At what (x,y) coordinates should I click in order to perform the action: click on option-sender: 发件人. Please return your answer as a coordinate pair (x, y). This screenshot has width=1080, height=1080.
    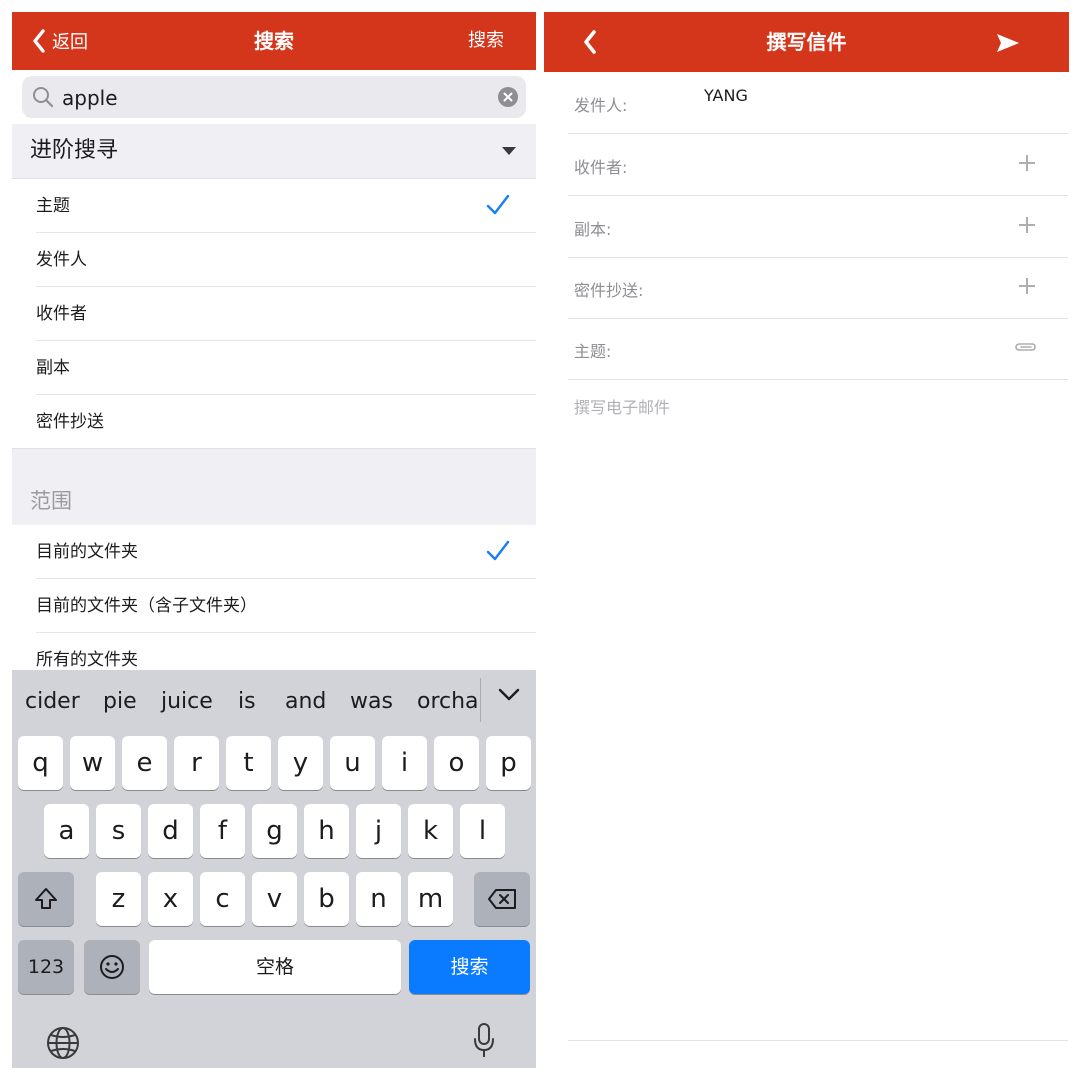
    Looking at the image, I should click on (274, 260).